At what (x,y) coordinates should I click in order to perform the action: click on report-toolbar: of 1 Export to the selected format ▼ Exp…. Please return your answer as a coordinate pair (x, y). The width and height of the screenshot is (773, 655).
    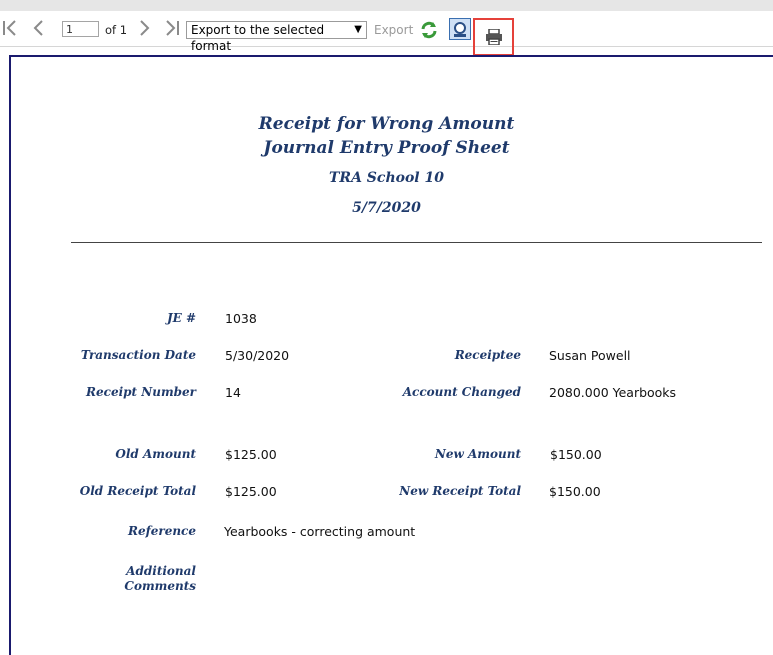
    Looking at the image, I should click on (386, 33).